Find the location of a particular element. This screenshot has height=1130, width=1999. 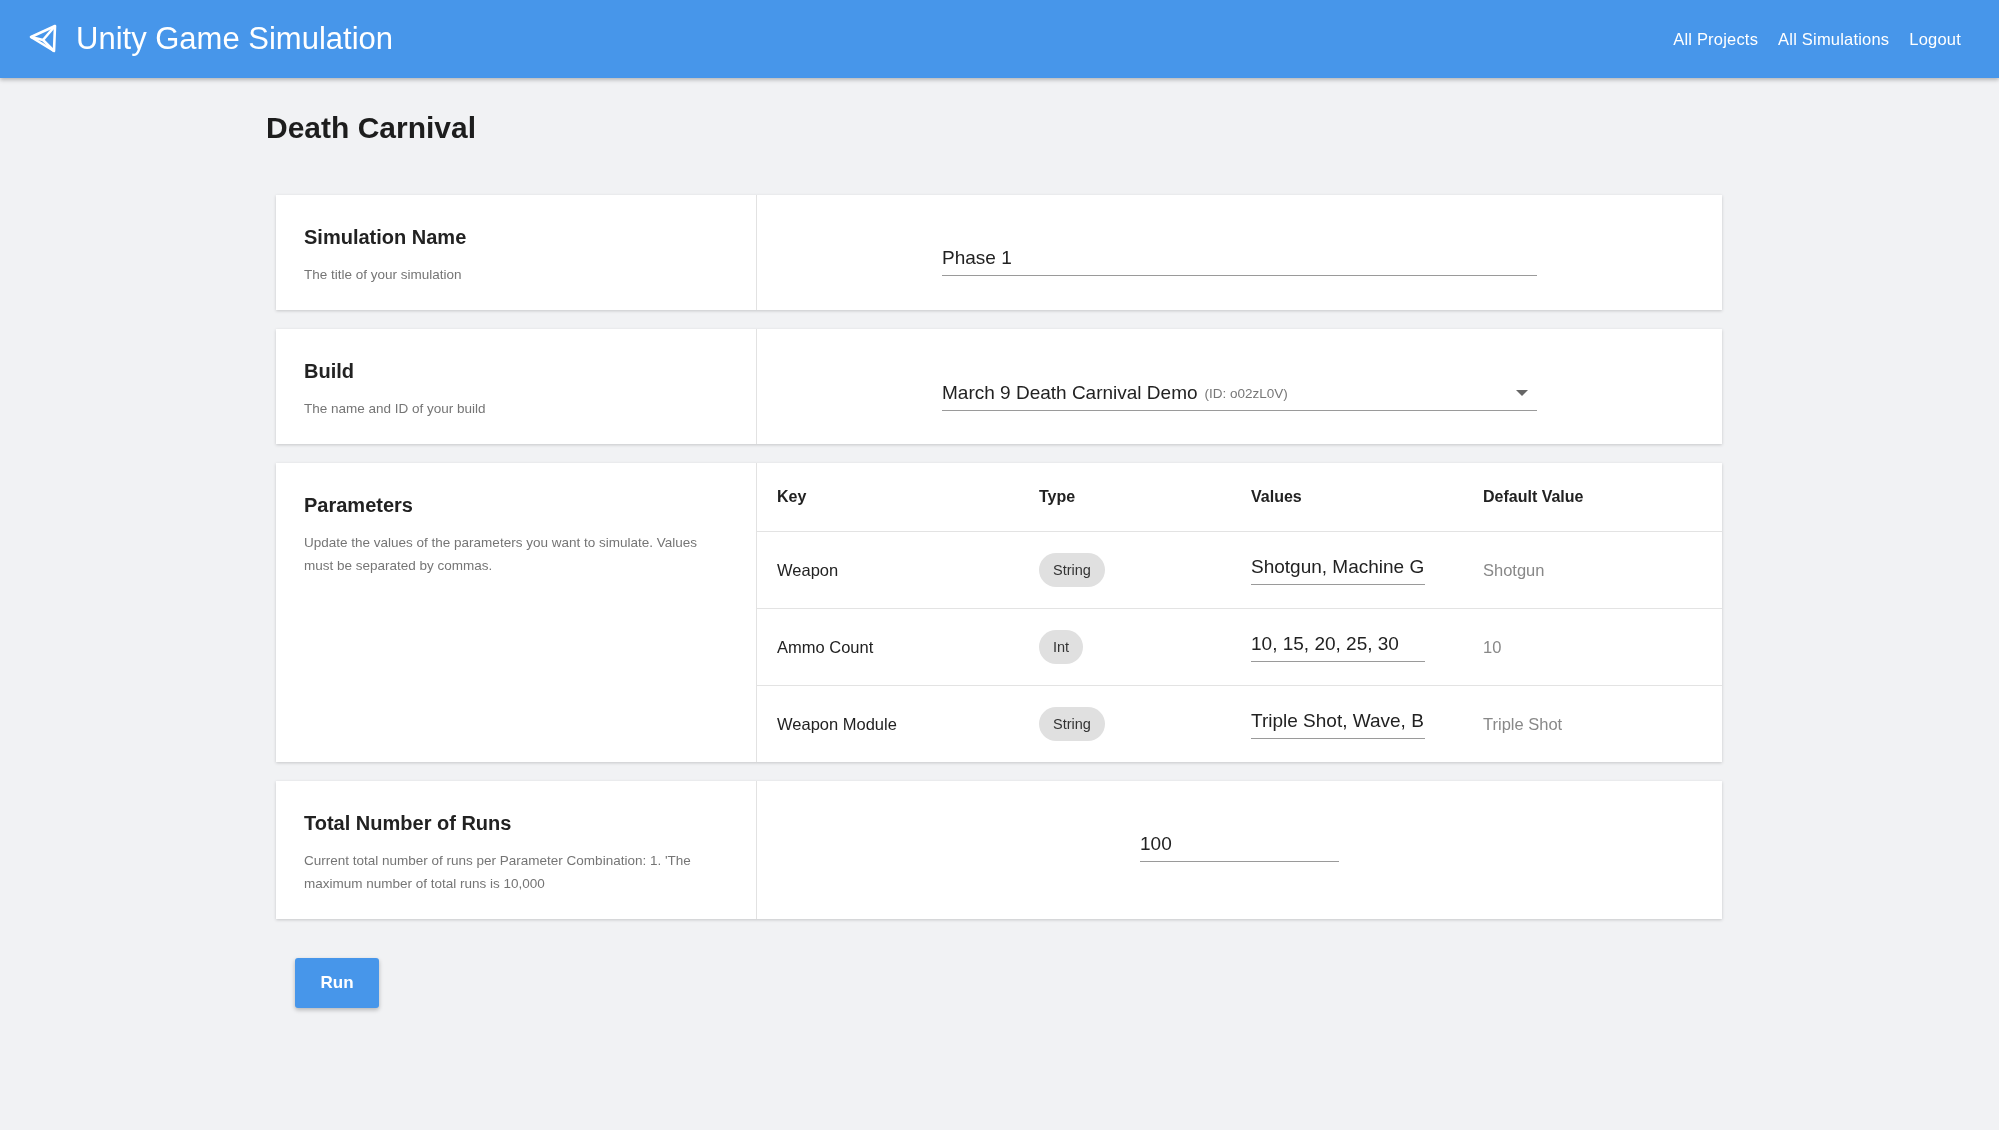

section-title: Total Number of Runs is located at coordinates (408, 823).